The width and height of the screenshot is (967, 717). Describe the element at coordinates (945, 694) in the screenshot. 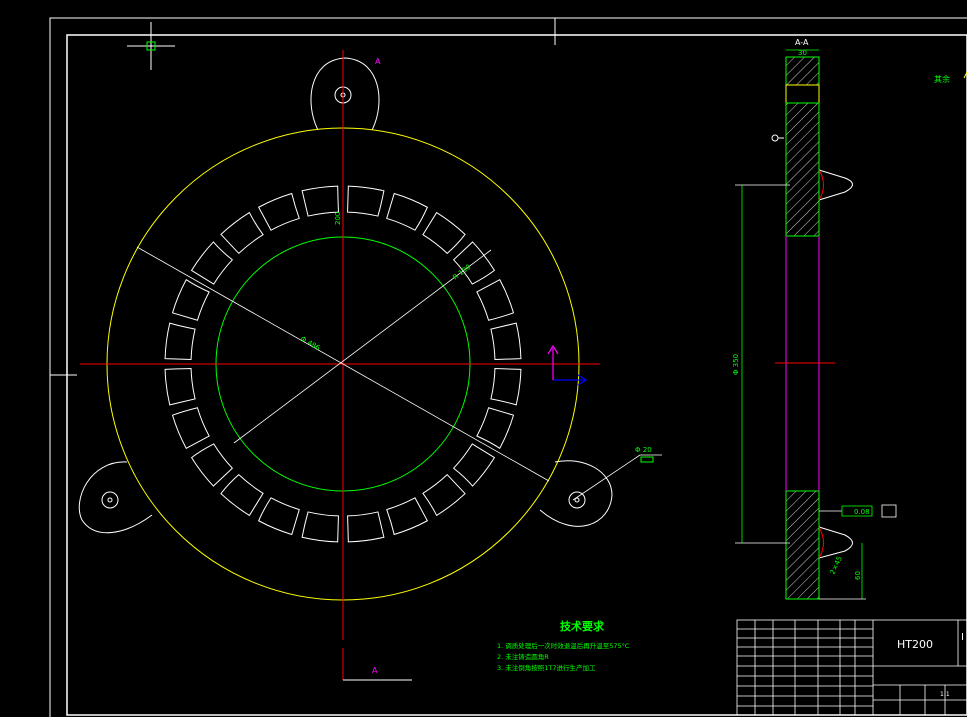

I see `scale-label: 1:1` at that location.